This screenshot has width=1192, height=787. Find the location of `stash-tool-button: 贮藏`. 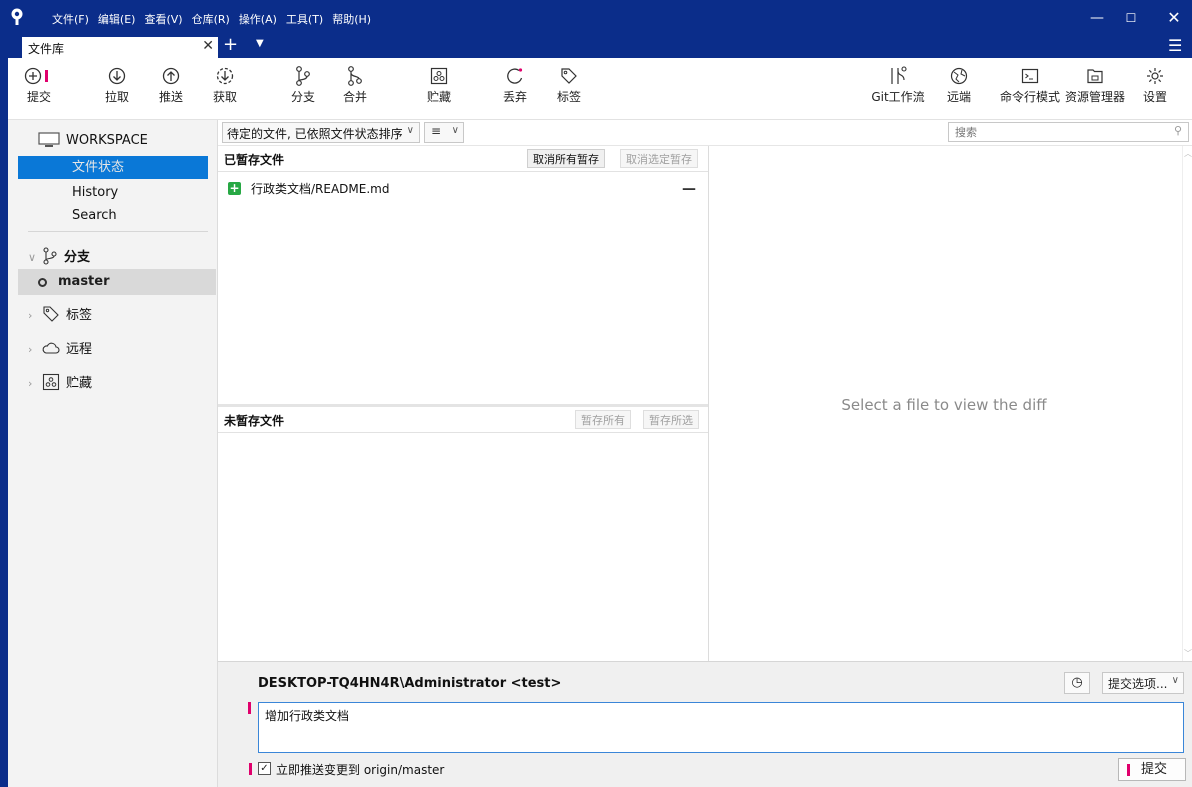

stash-tool-button: 贮藏 is located at coordinates (439, 83).